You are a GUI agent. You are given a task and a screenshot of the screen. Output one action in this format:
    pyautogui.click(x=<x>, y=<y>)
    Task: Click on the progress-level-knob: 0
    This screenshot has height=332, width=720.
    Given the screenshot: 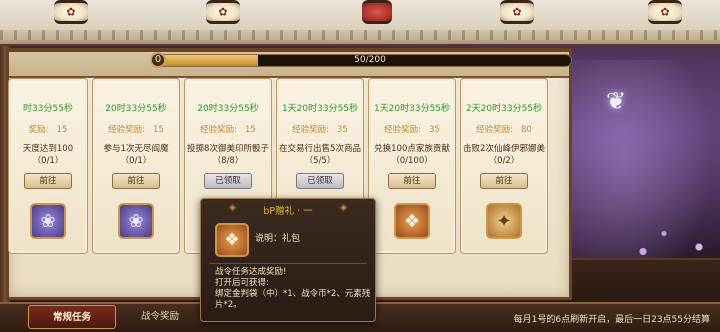 What is the action you would take?
    pyautogui.click(x=158, y=60)
    